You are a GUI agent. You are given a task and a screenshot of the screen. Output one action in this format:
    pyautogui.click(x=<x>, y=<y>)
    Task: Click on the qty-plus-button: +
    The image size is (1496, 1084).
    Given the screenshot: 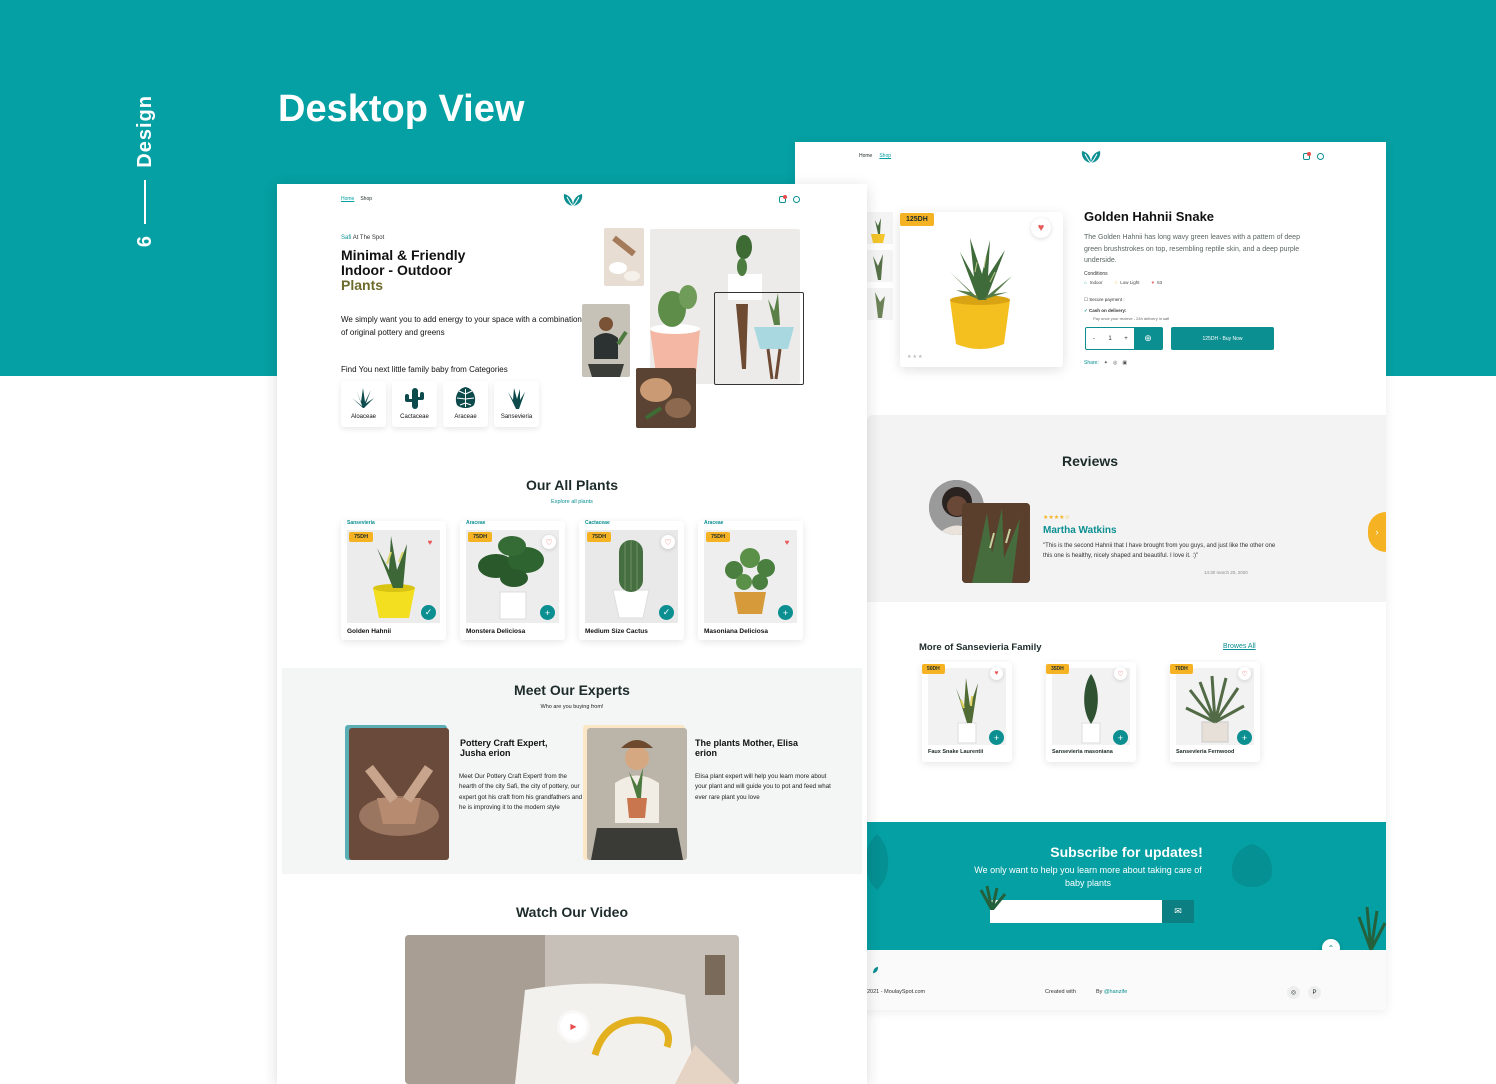 What is the action you would take?
    pyautogui.click(x=1126, y=339)
    